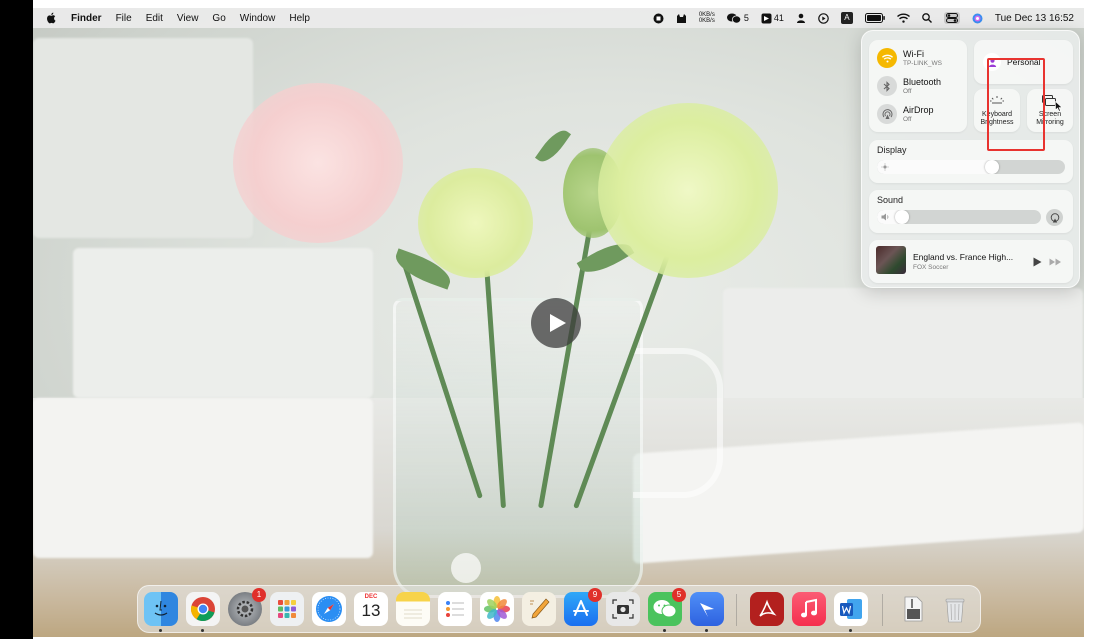 The image size is (1100, 639). I want to click on display-title: Display, so click(892, 150).